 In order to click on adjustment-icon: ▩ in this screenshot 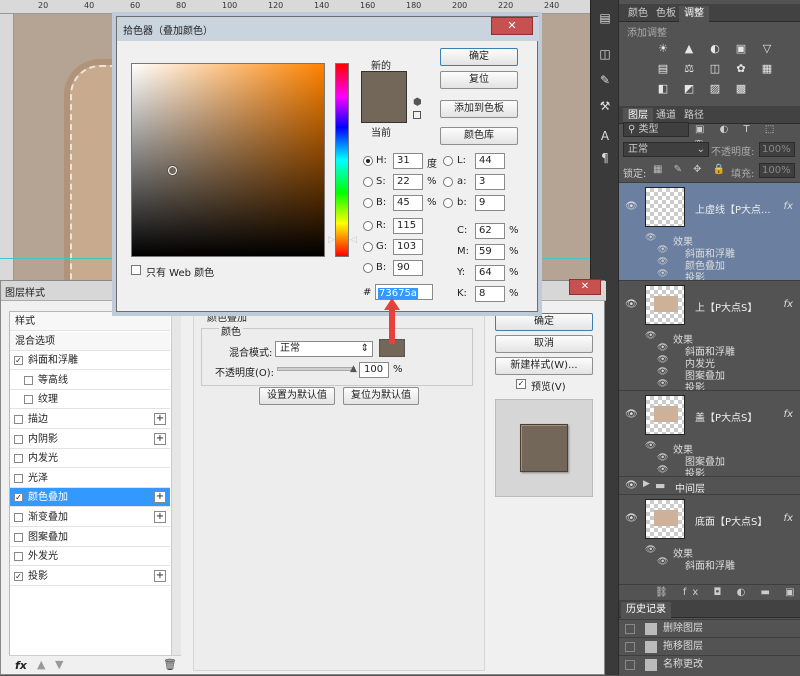, I will do `click(741, 89)`.